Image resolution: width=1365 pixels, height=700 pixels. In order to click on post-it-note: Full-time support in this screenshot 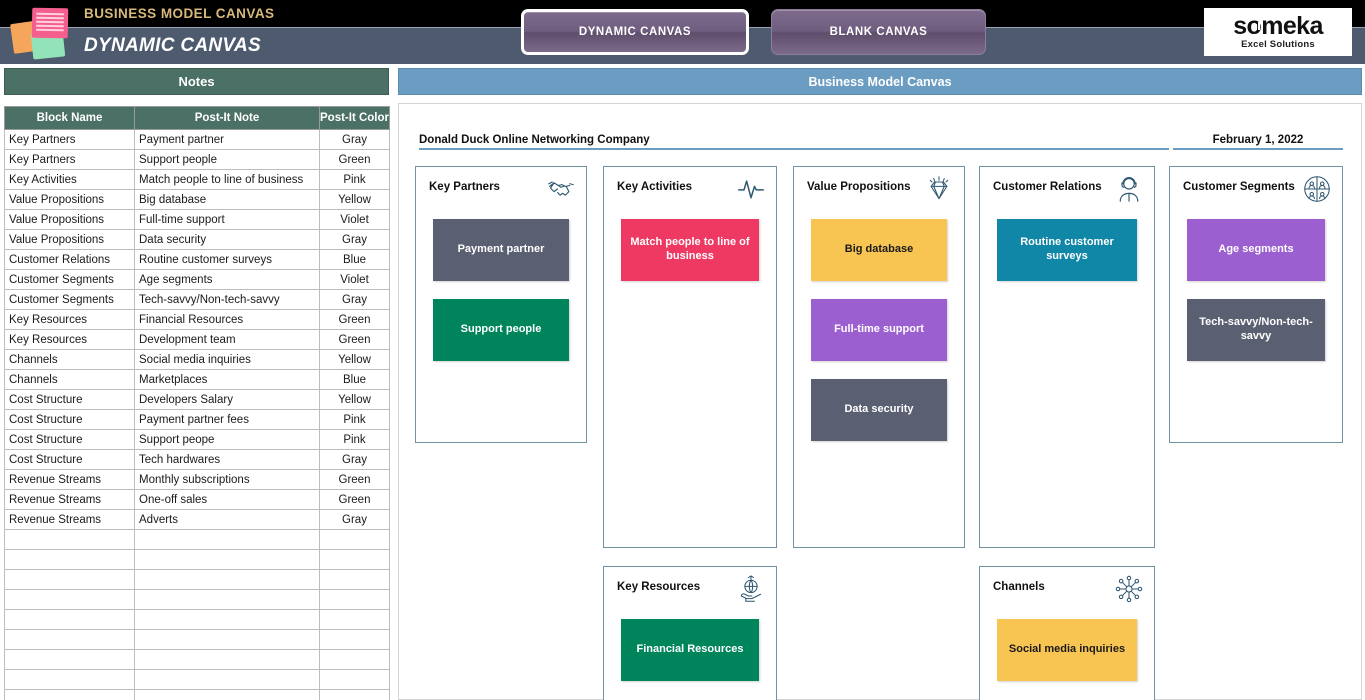, I will do `click(879, 330)`.